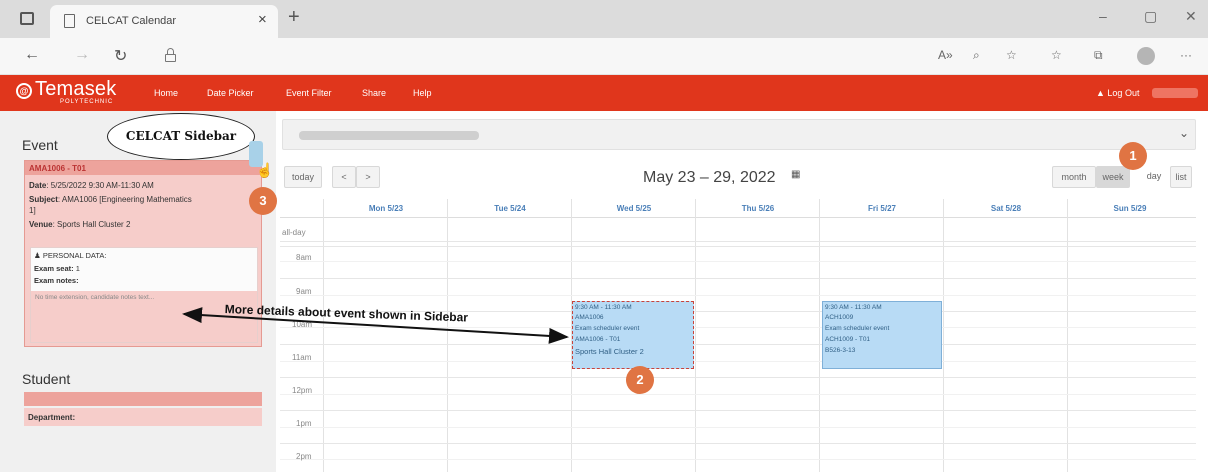 The image size is (1208, 472). I want to click on tab-title: CELCAT Calendar, so click(131, 21).